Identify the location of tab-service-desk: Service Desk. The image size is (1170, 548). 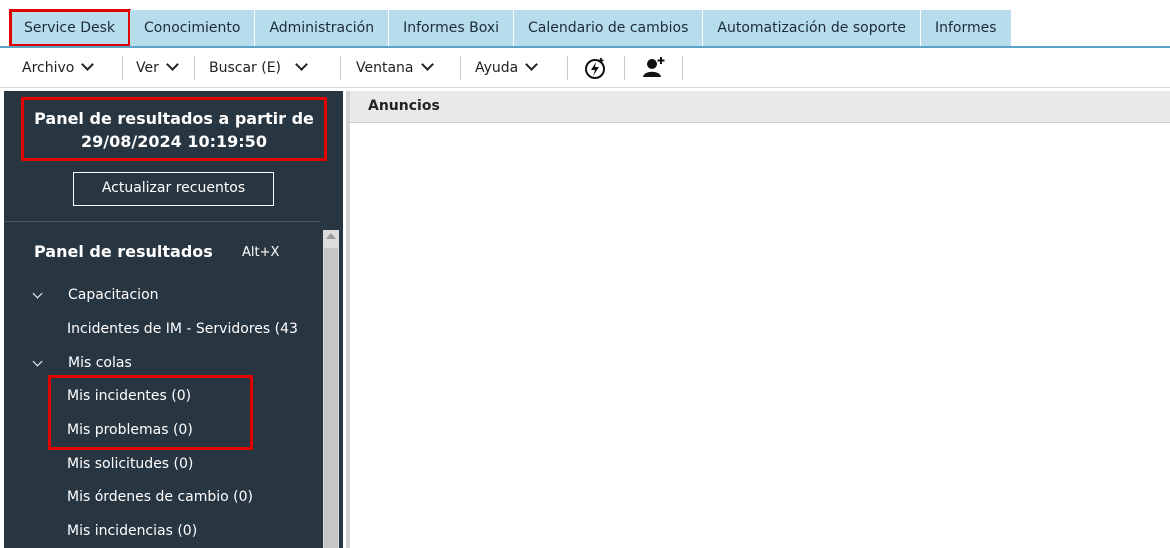
(70, 28).